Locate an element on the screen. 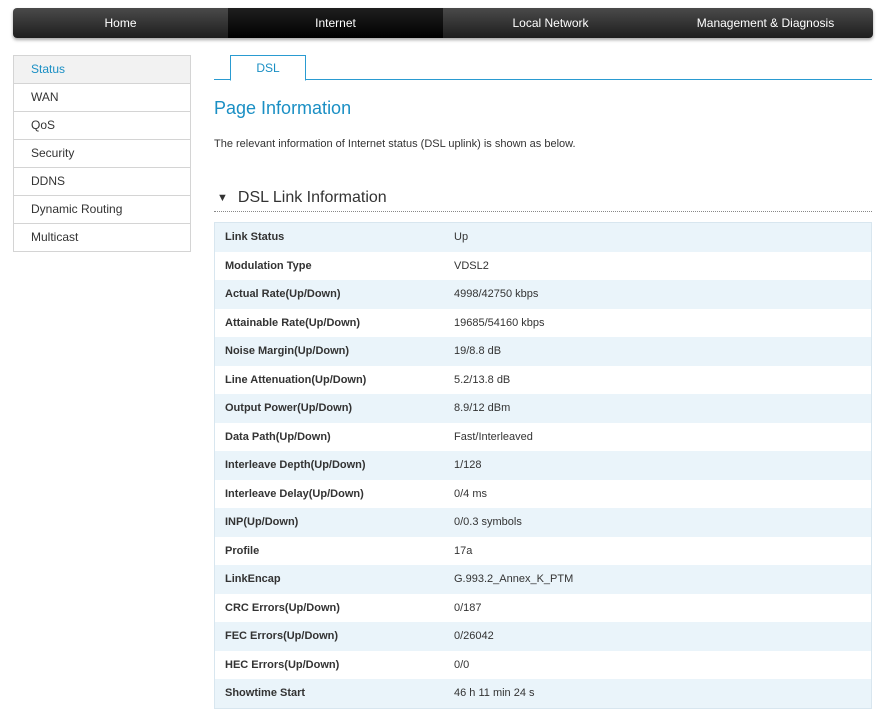  section-header: ▼ DSL Link Information is located at coordinates (543, 198).